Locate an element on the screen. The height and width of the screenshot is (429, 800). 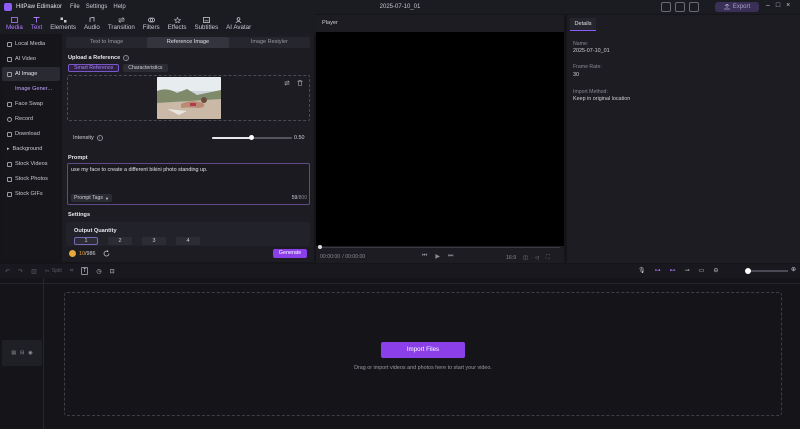
quantity-option-2: 2 is located at coordinates (120, 241).